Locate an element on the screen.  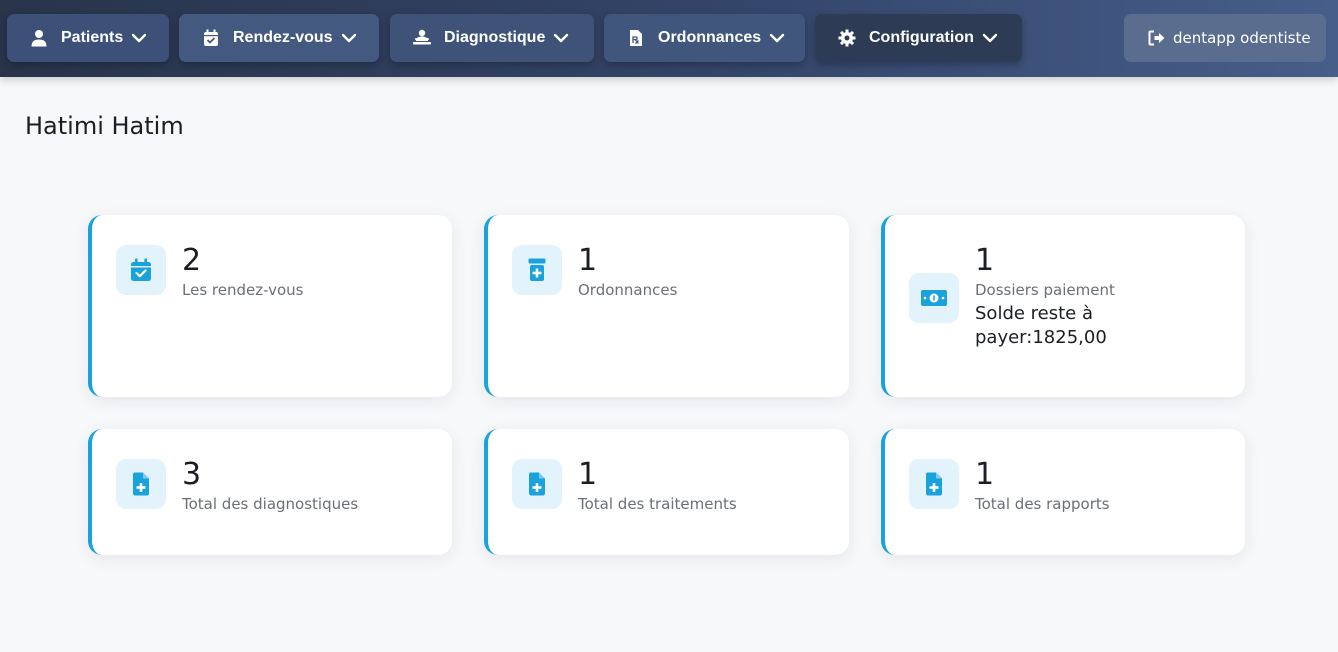
rendezvous-count: 2 is located at coordinates (192, 260).